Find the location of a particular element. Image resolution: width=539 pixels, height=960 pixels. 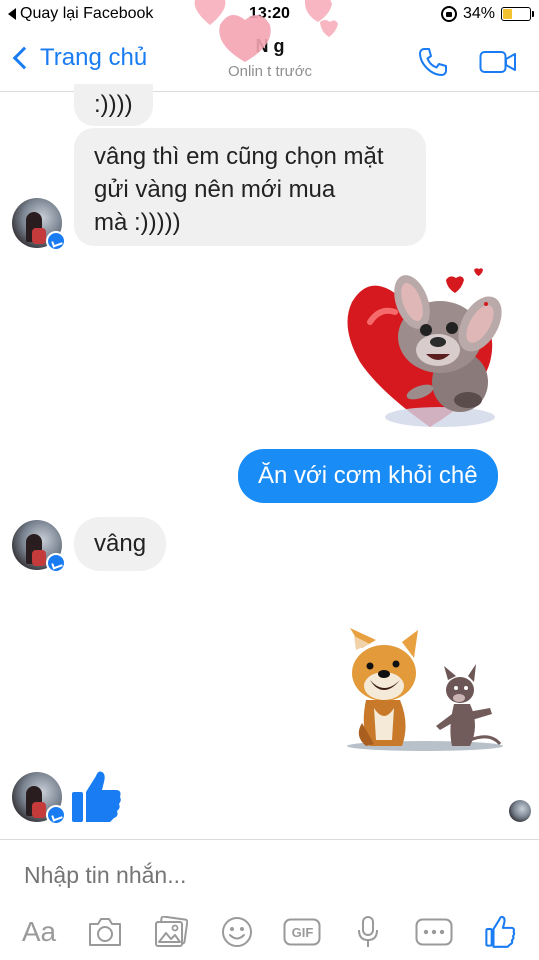

gallery-button is located at coordinates (171, 932).